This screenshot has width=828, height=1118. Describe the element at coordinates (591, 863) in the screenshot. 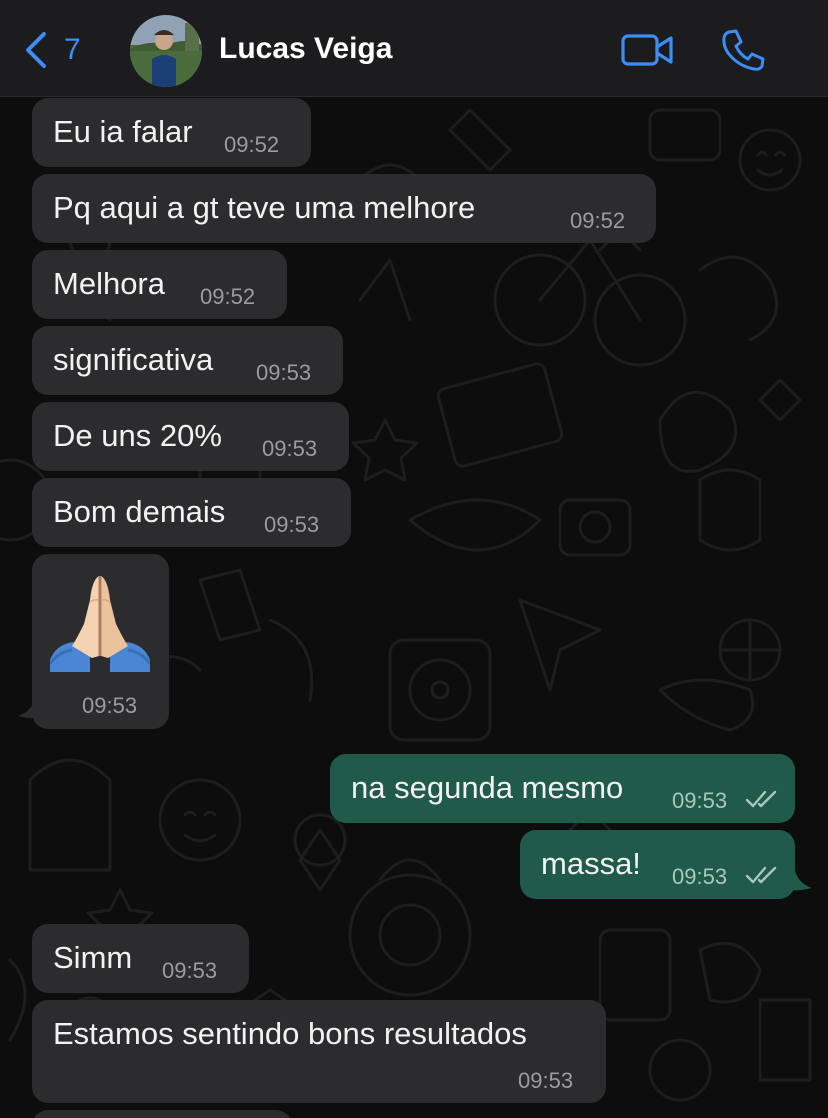

I see `message-text: massa!` at that location.